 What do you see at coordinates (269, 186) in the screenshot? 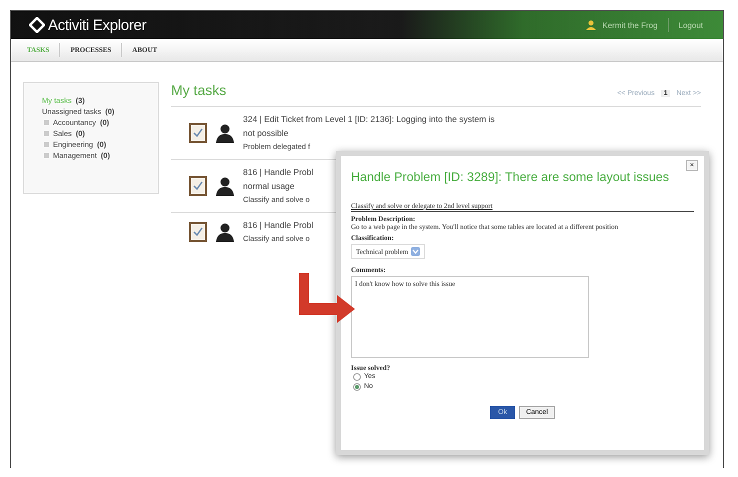
I see `task-text: normal usage` at bounding box center [269, 186].